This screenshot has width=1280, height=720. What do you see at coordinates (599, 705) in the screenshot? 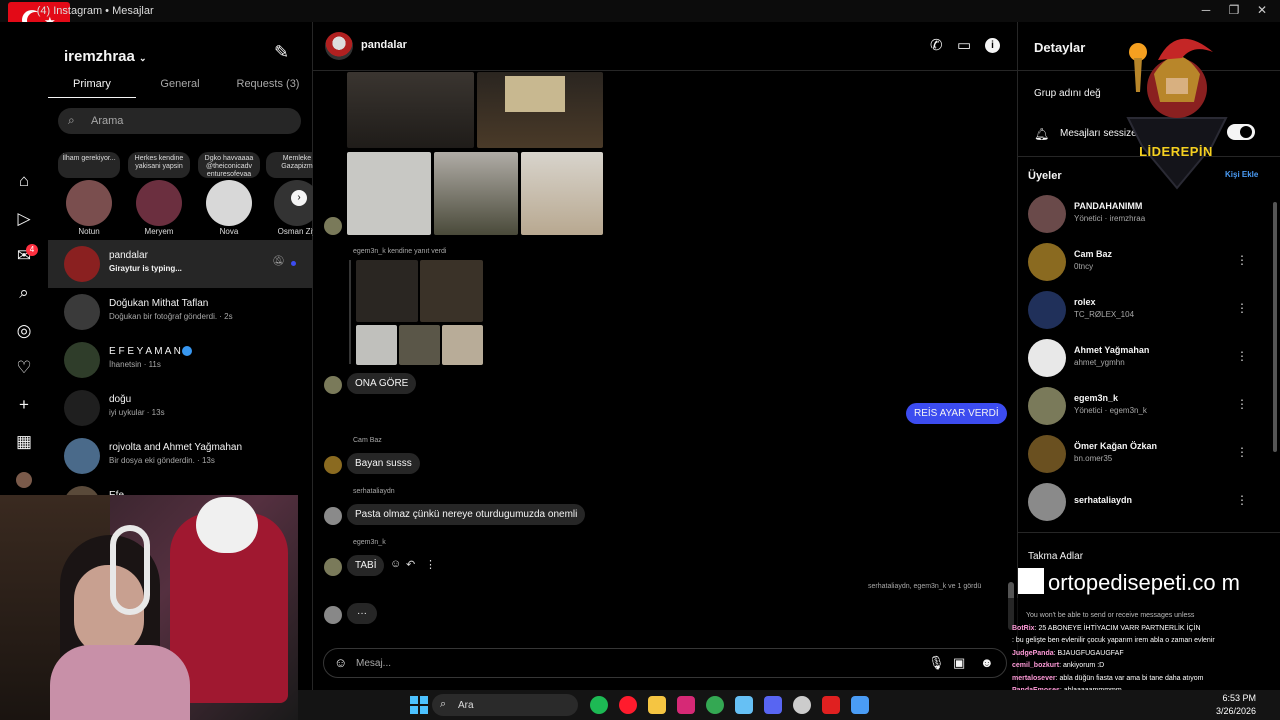
I see `spotify-icon` at bounding box center [599, 705].